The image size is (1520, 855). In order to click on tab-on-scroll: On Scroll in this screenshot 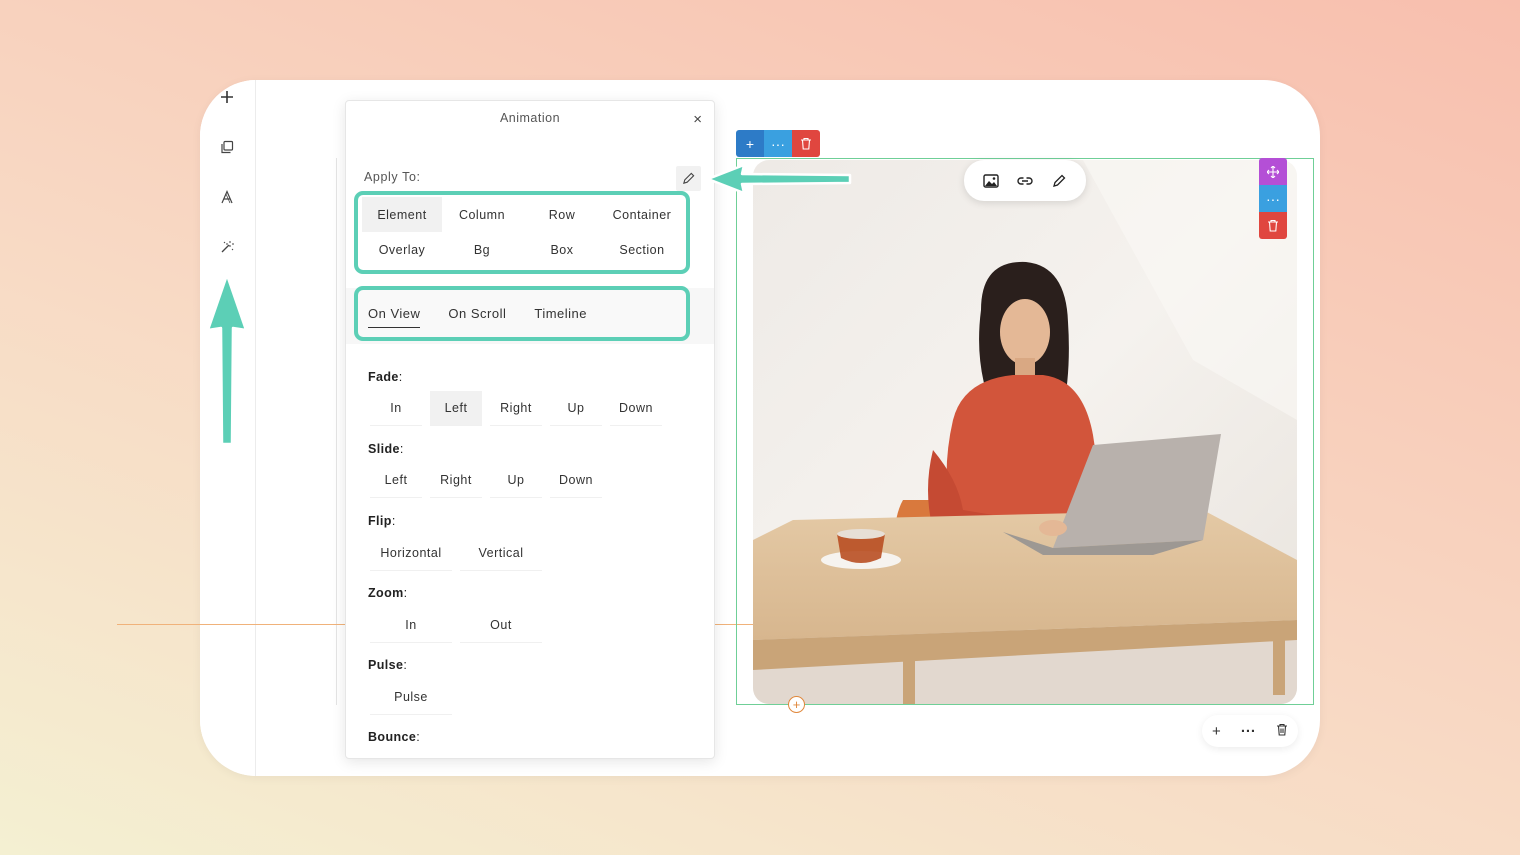, I will do `click(477, 314)`.